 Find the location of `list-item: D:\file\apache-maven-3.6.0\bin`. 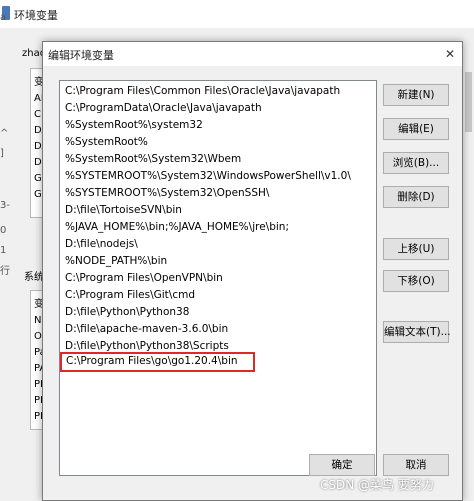

list-item: D:\file\apache-maven-3.6.0\bin is located at coordinates (218, 329).